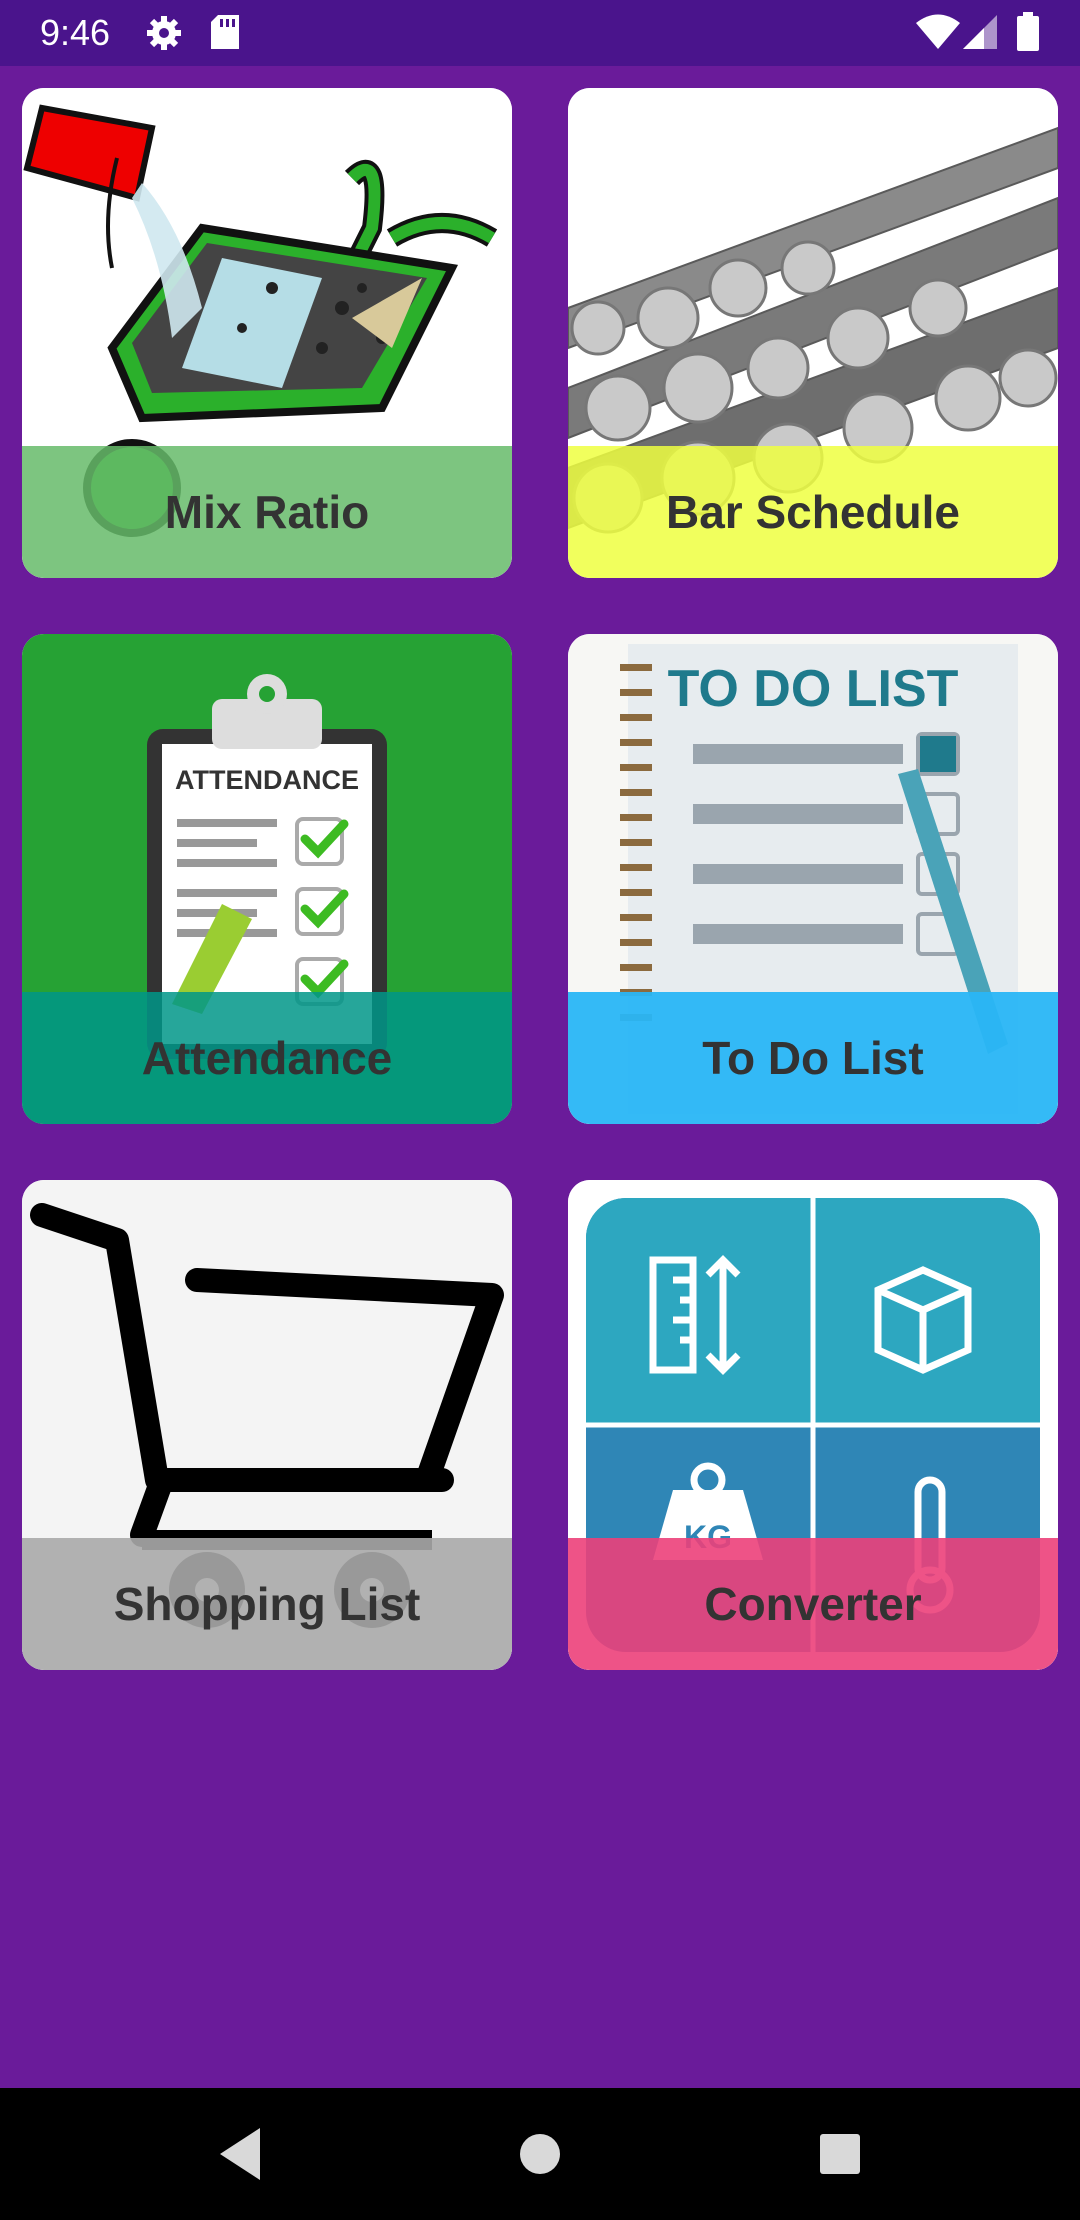 This screenshot has height=2220, width=1080. What do you see at coordinates (1028, 31) in the screenshot?
I see `battery-icon` at bounding box center [1028, 31].